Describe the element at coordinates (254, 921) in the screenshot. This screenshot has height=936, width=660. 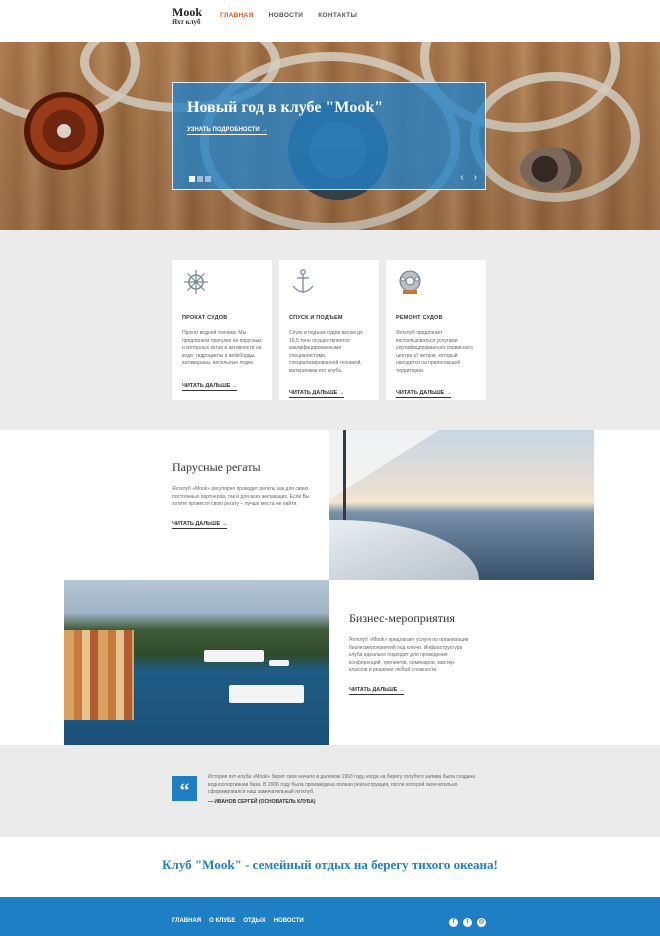
I see `footer-nav-leisure: ОТДЫХ` at that location.